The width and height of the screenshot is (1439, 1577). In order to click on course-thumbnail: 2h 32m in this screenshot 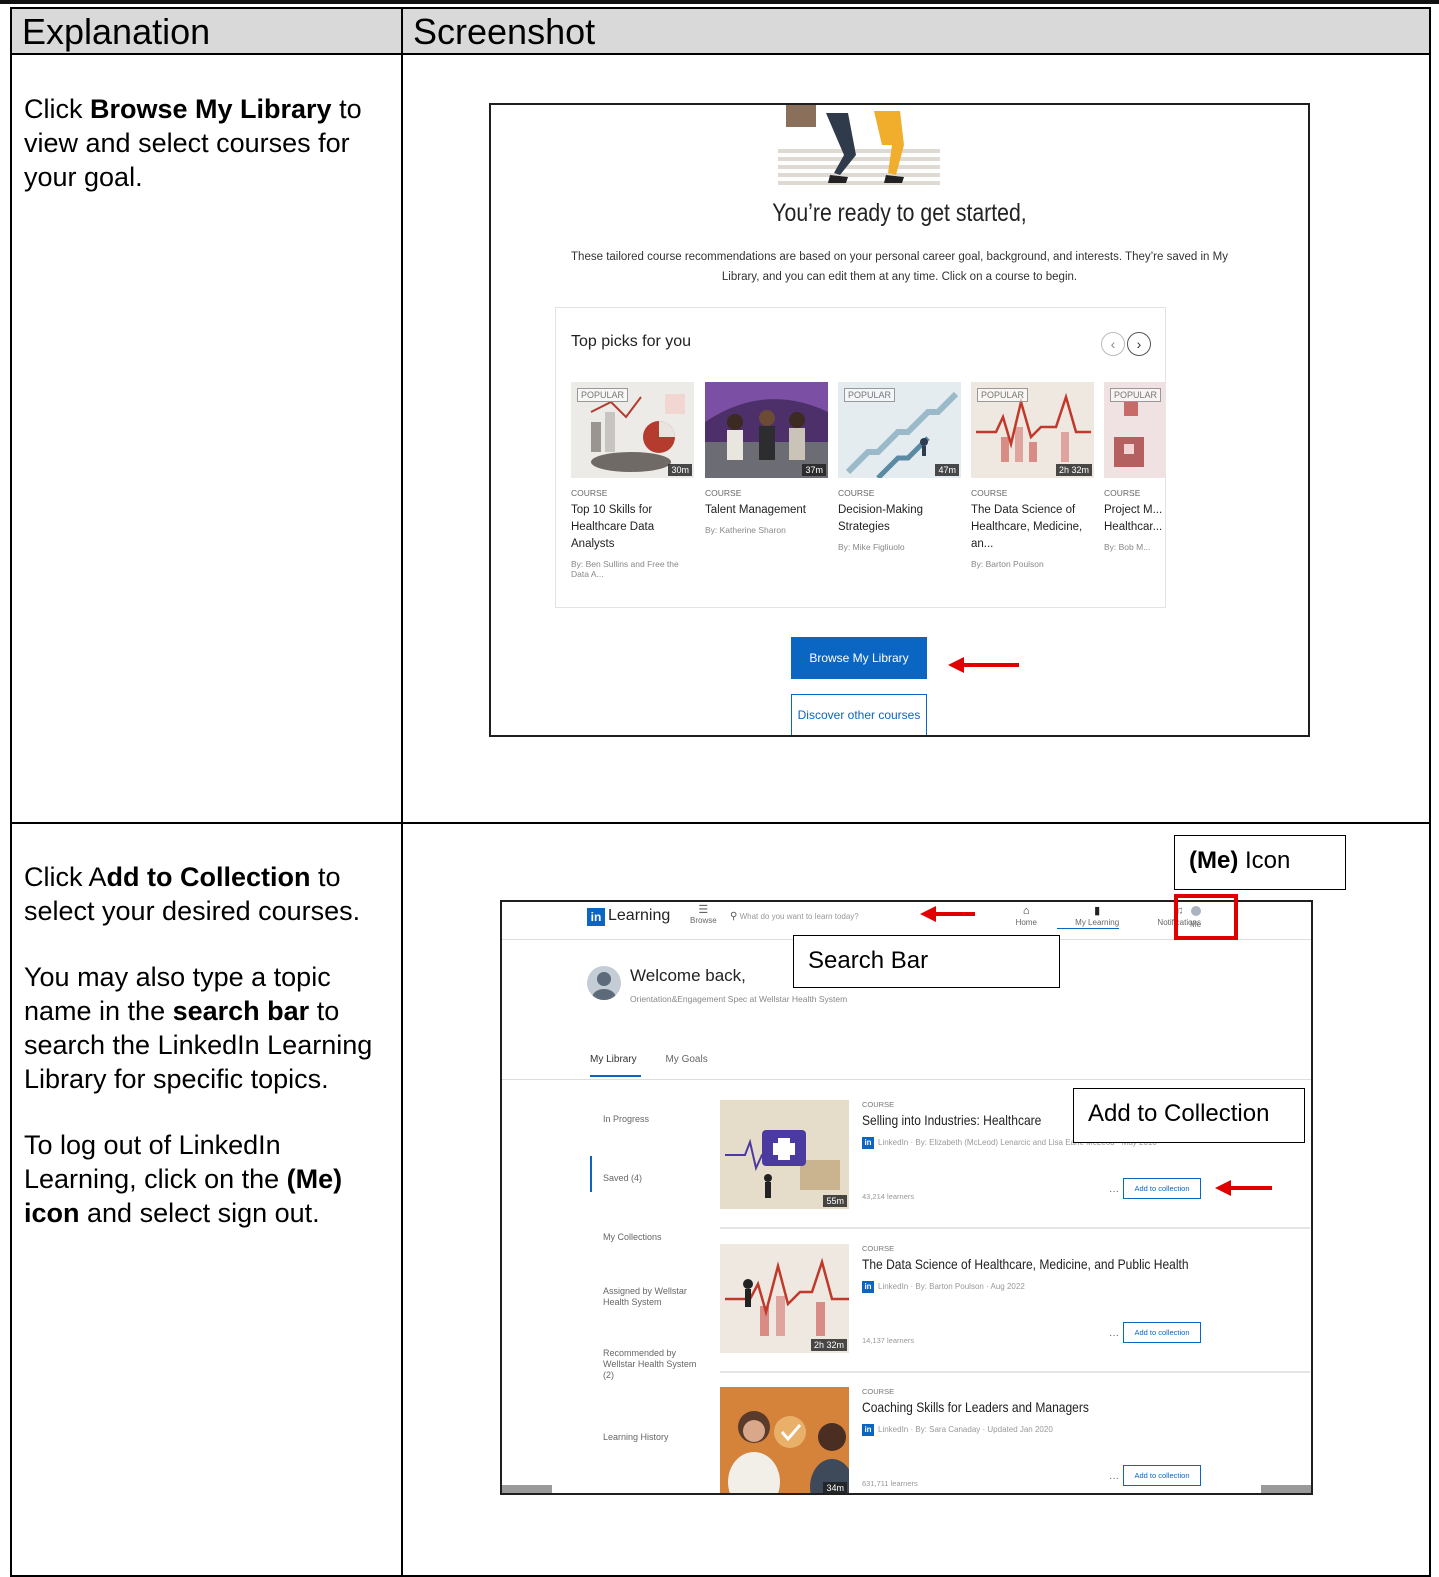, I will do `click(784, 1298)`.